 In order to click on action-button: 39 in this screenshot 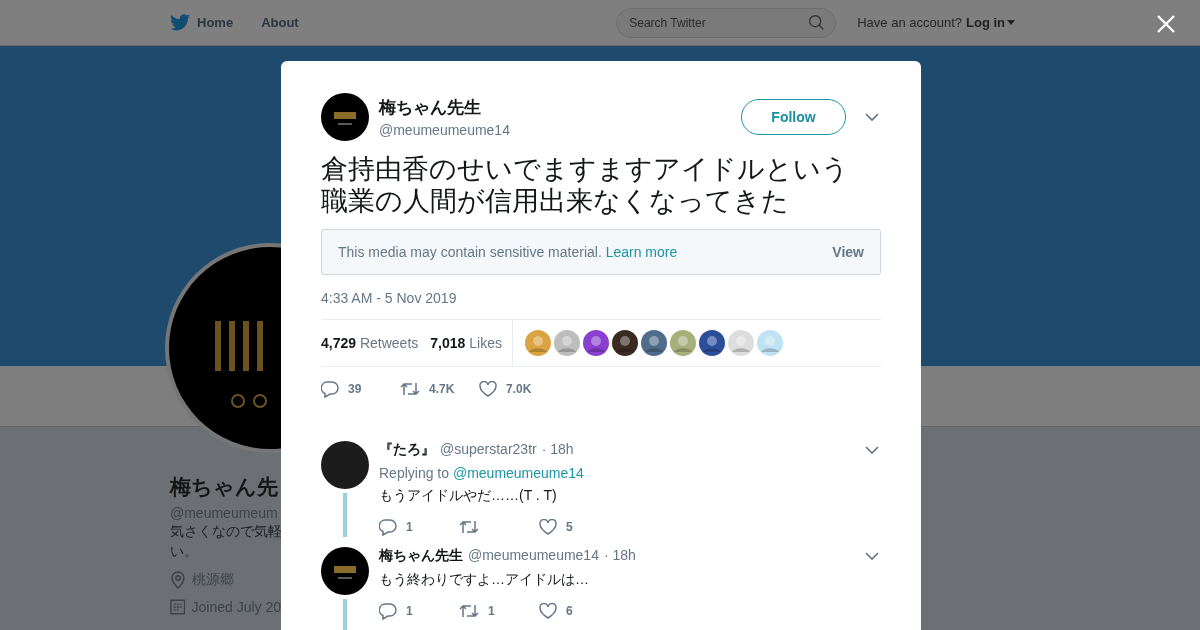, I will do `click(360, 389)`.